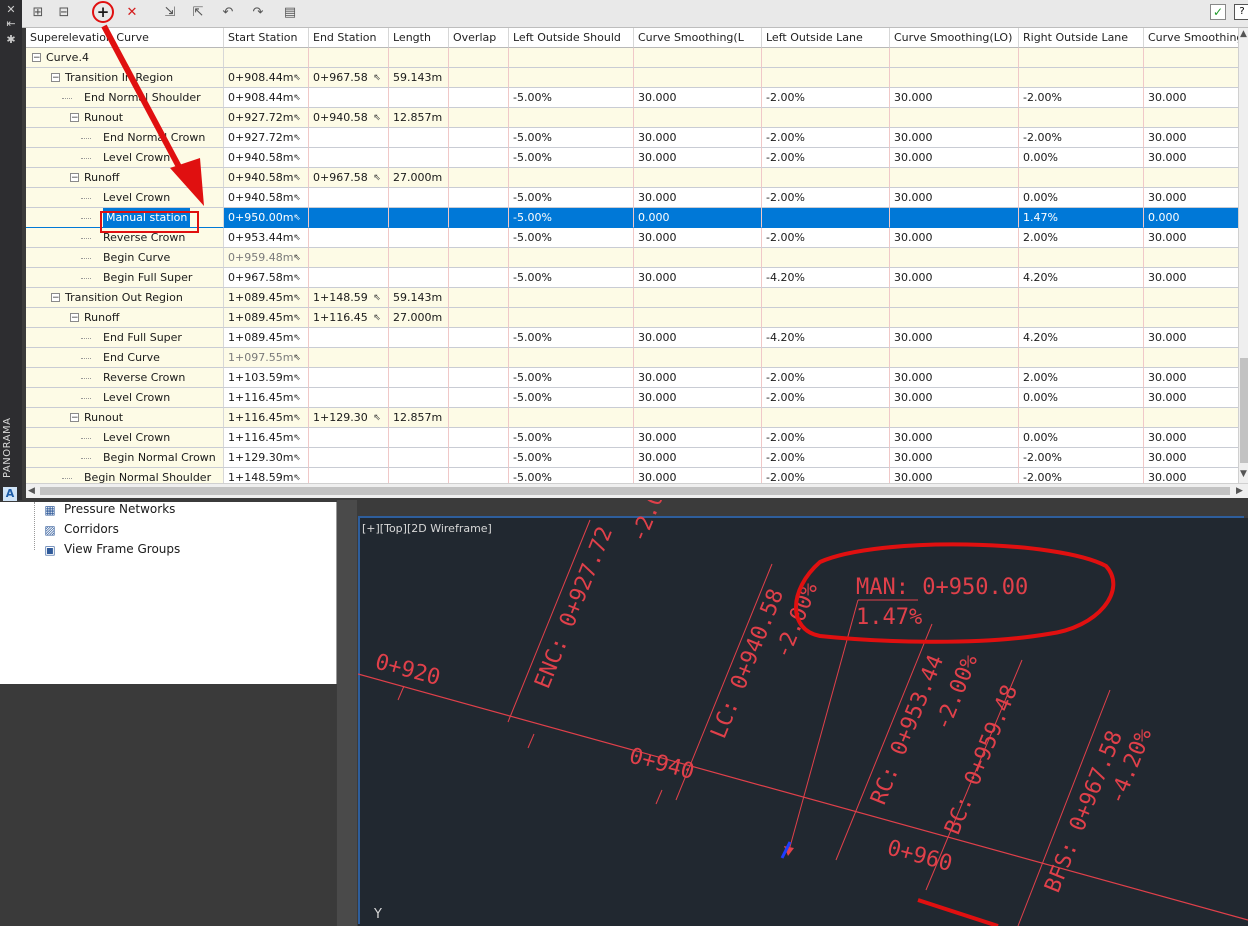  What do you see at coordinates (1081, 278) in the screenshot?
I see `grid-cell-rol: 4.20%` at bounding box center [1081, 278].